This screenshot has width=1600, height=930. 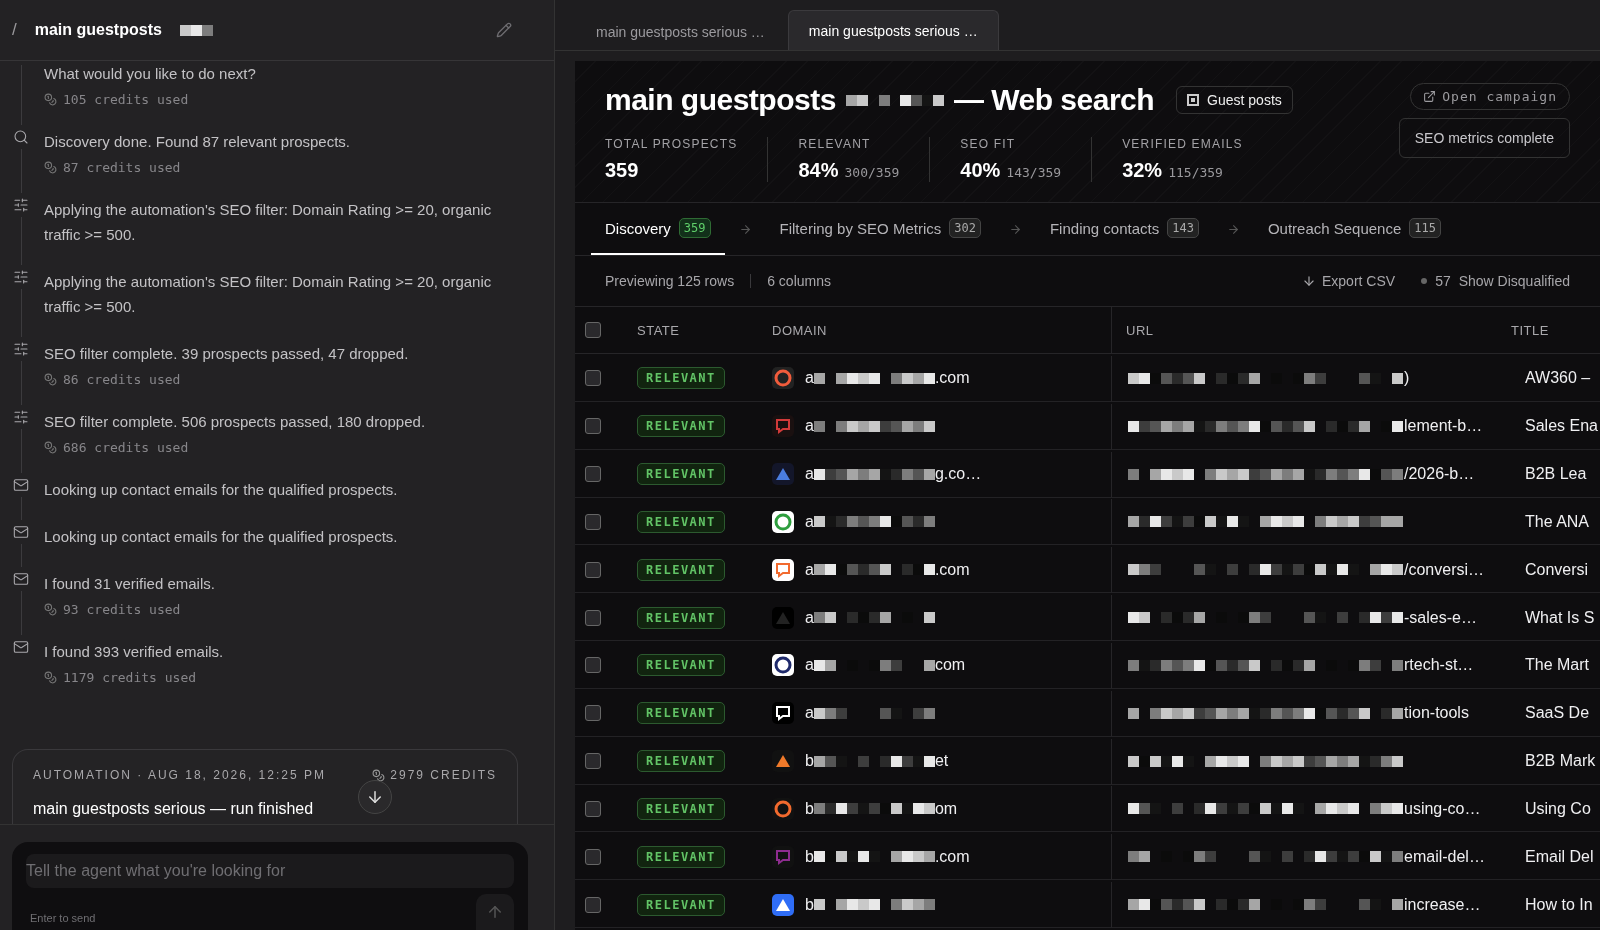 I want to click on send-button, so click(x=495, y=912).